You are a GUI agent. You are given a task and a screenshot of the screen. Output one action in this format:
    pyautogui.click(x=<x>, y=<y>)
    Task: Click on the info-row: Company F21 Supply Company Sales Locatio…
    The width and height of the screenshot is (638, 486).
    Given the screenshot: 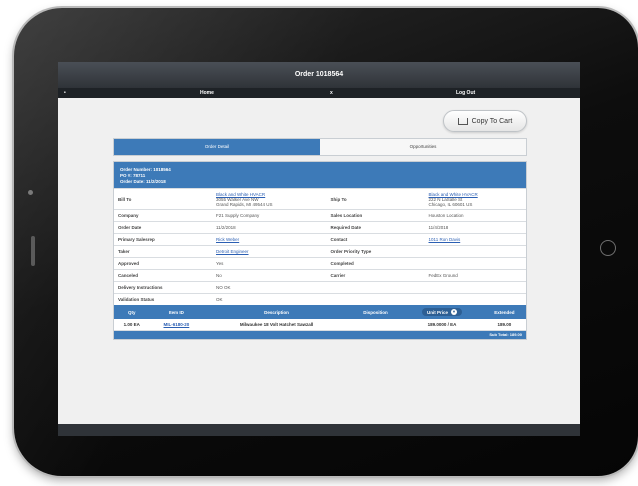 What is the action you would take?
    pyautogui.click(x=320, y=215)
    